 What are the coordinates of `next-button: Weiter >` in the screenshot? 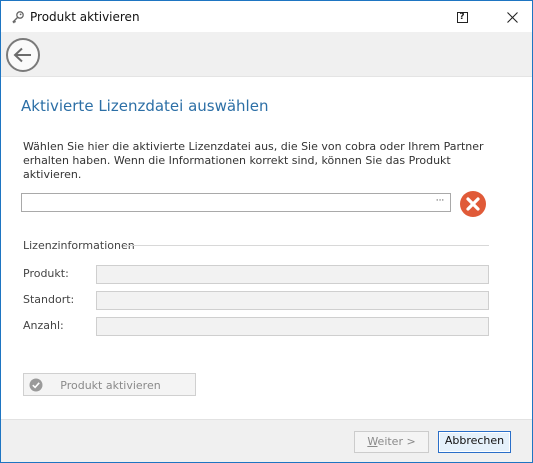 It's located at (391, 442).